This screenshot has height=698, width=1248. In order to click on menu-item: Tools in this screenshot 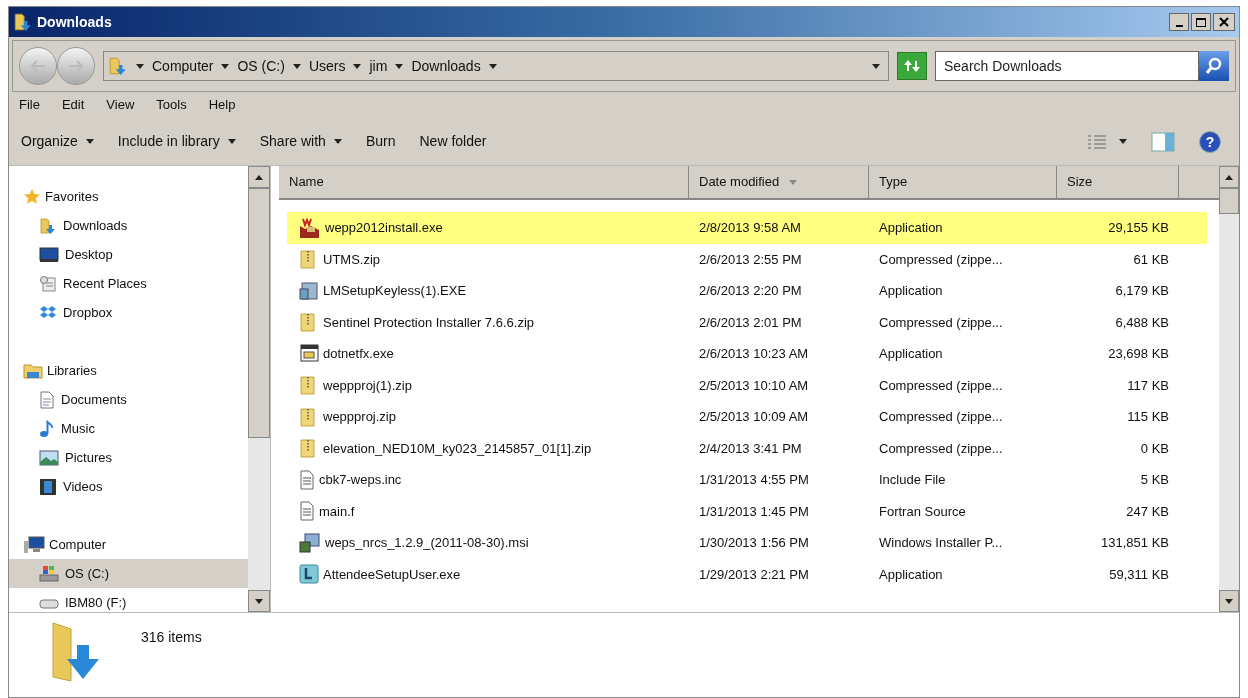, I will do `click(171, 105)`.